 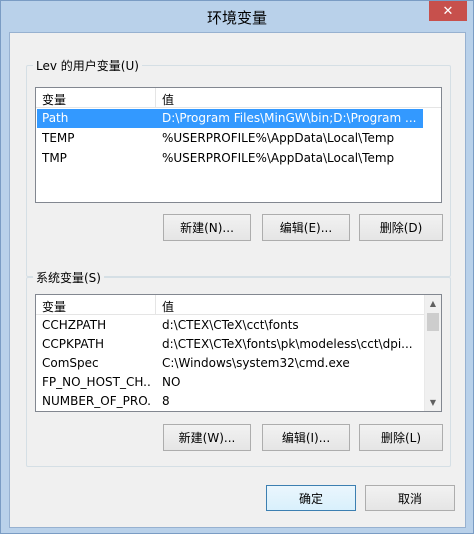 I want to click on delete-user-variable-button: 删除(D), so click(x=401, y=227).